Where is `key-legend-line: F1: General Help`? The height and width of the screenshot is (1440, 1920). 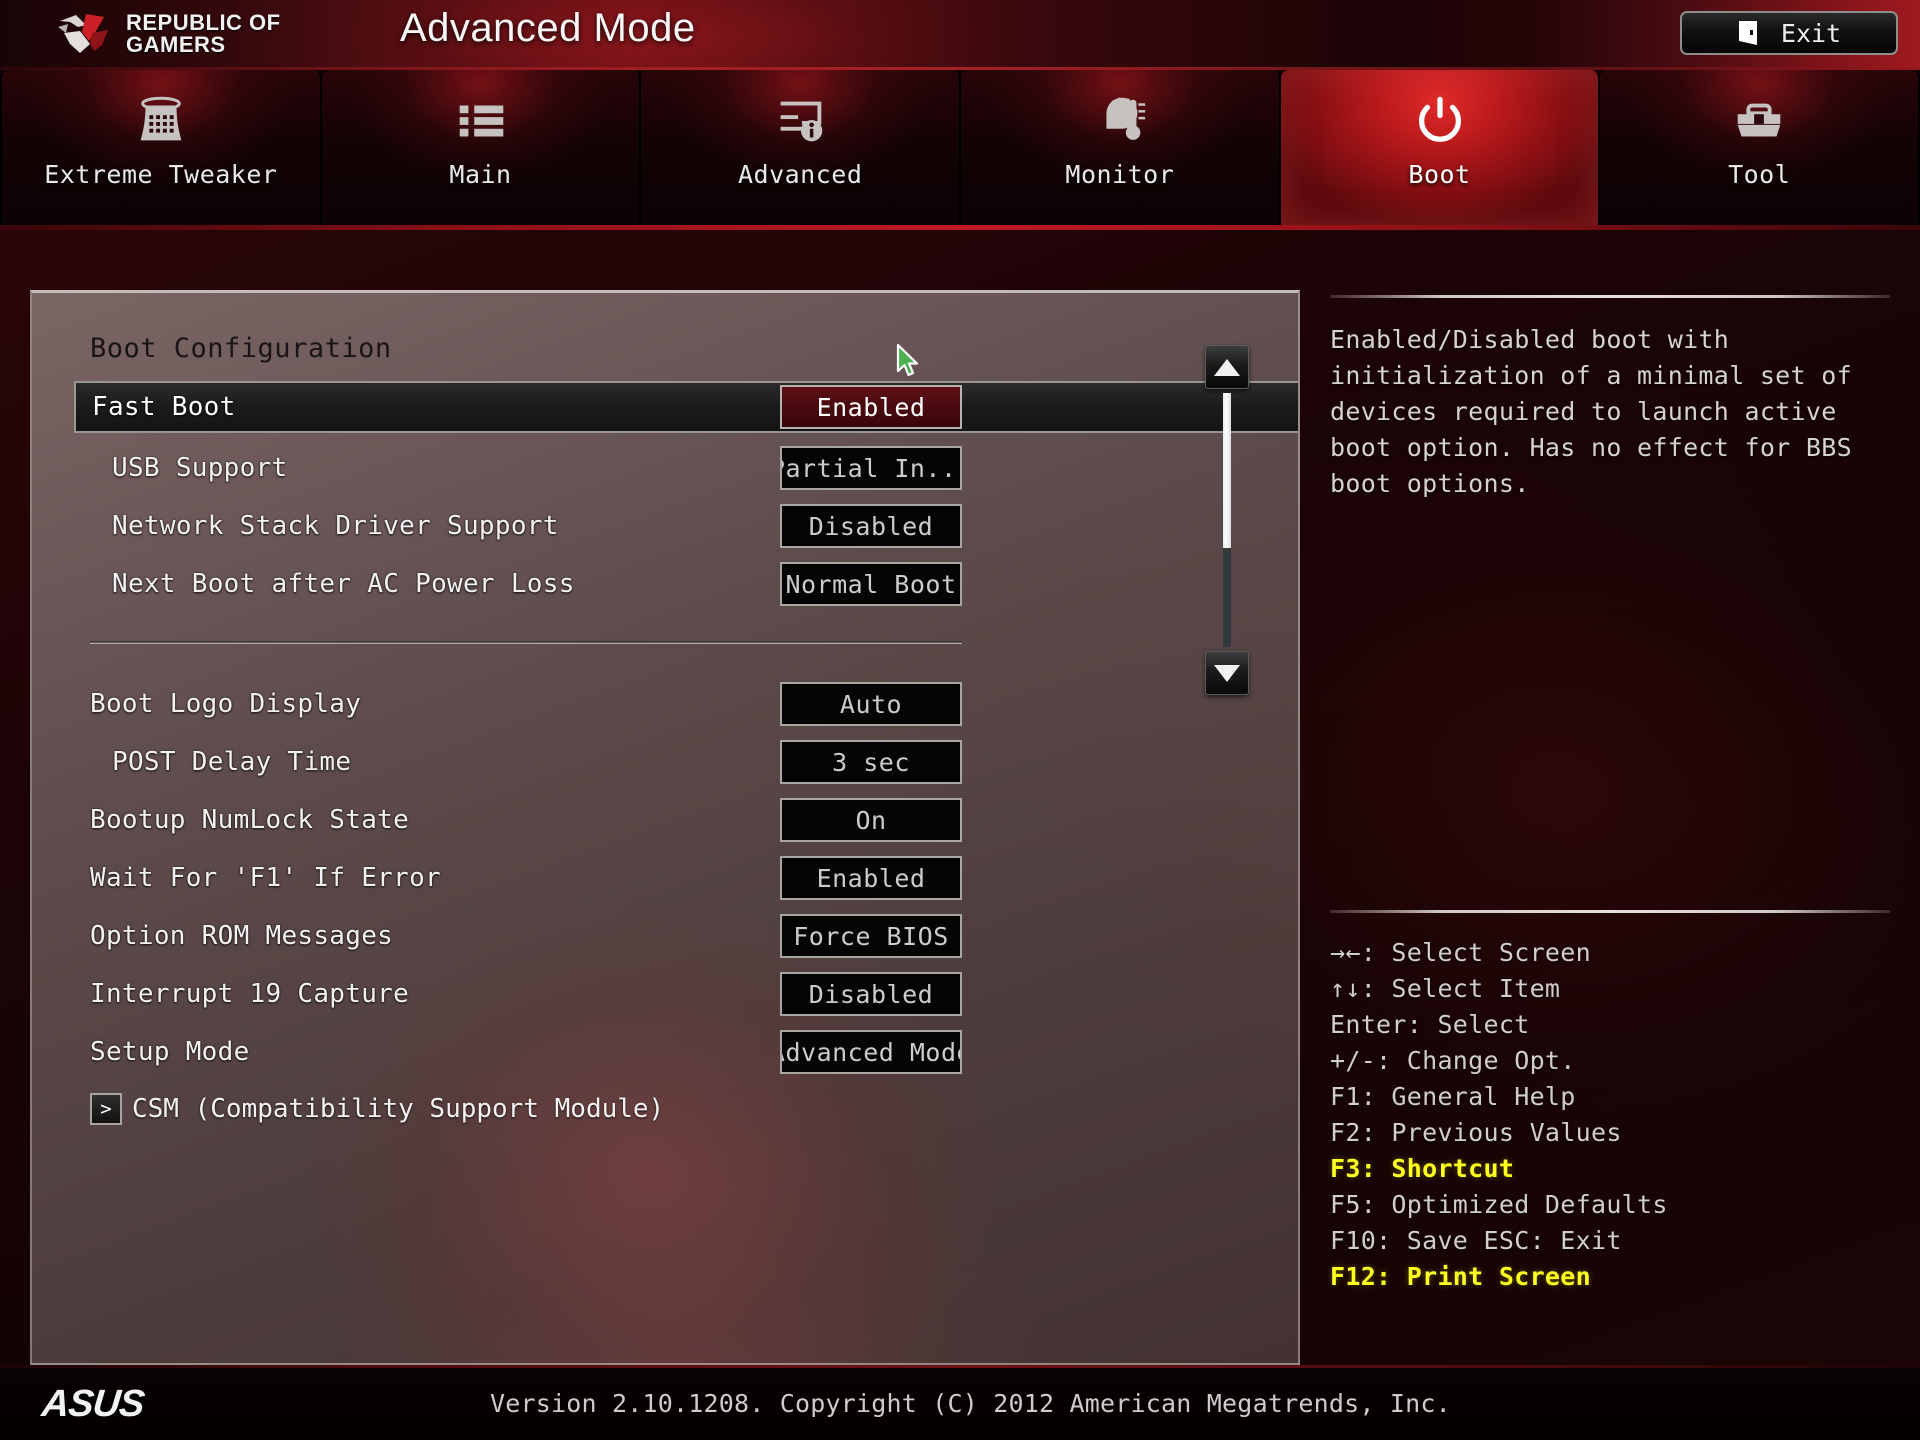 key-legend-line: F1: General Help is located at coordinates (1453, 1096).